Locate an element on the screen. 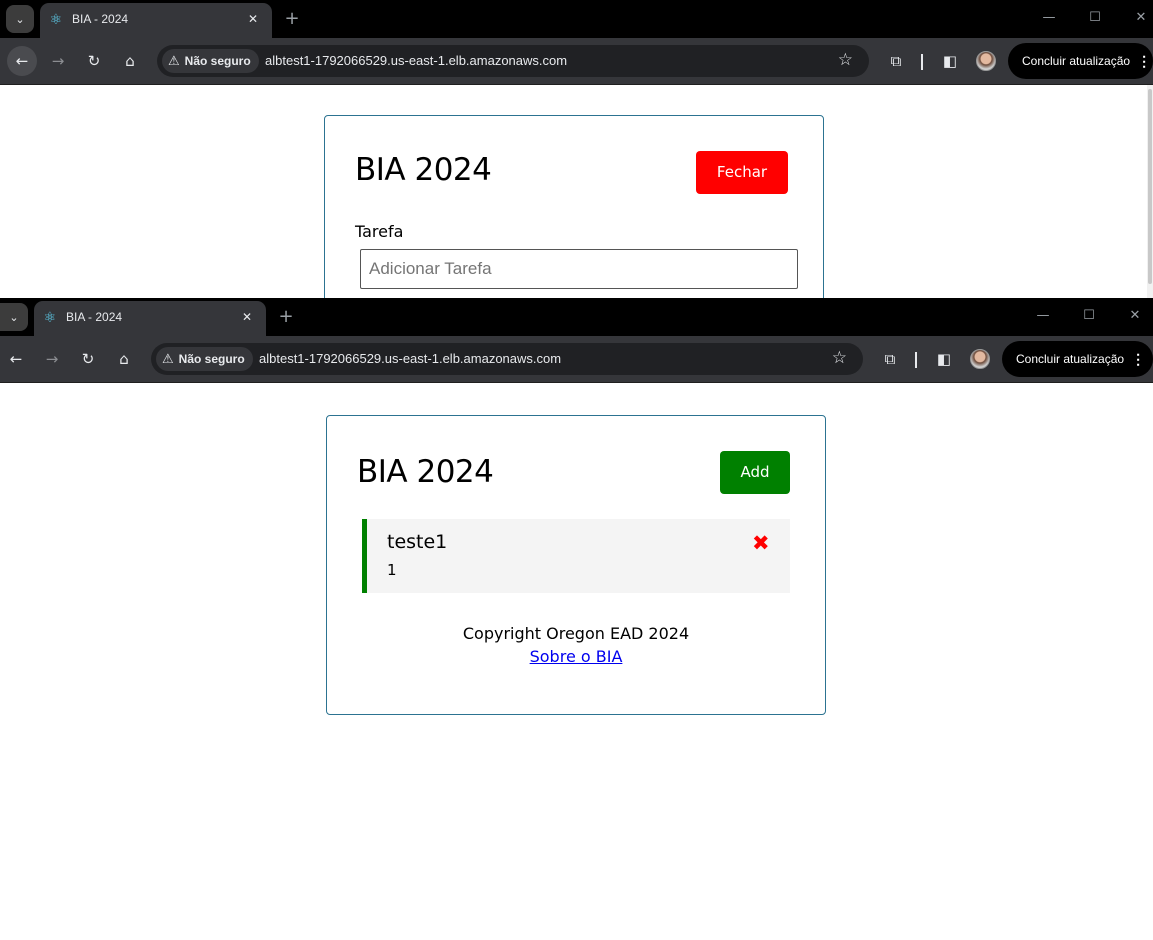  page-scrollbar is located at coordinates (1150, 191).